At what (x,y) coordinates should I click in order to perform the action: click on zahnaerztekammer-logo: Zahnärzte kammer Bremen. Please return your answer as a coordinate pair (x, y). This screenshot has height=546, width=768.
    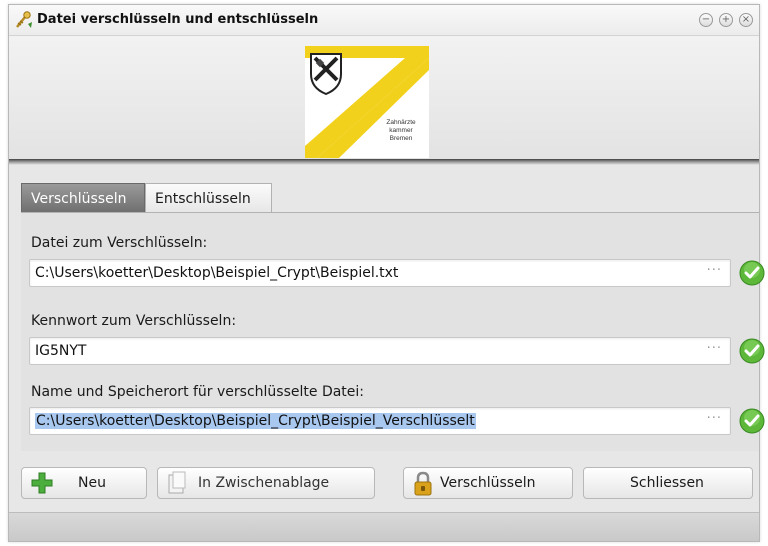
    Looking at the image, I should click on (367, 102).